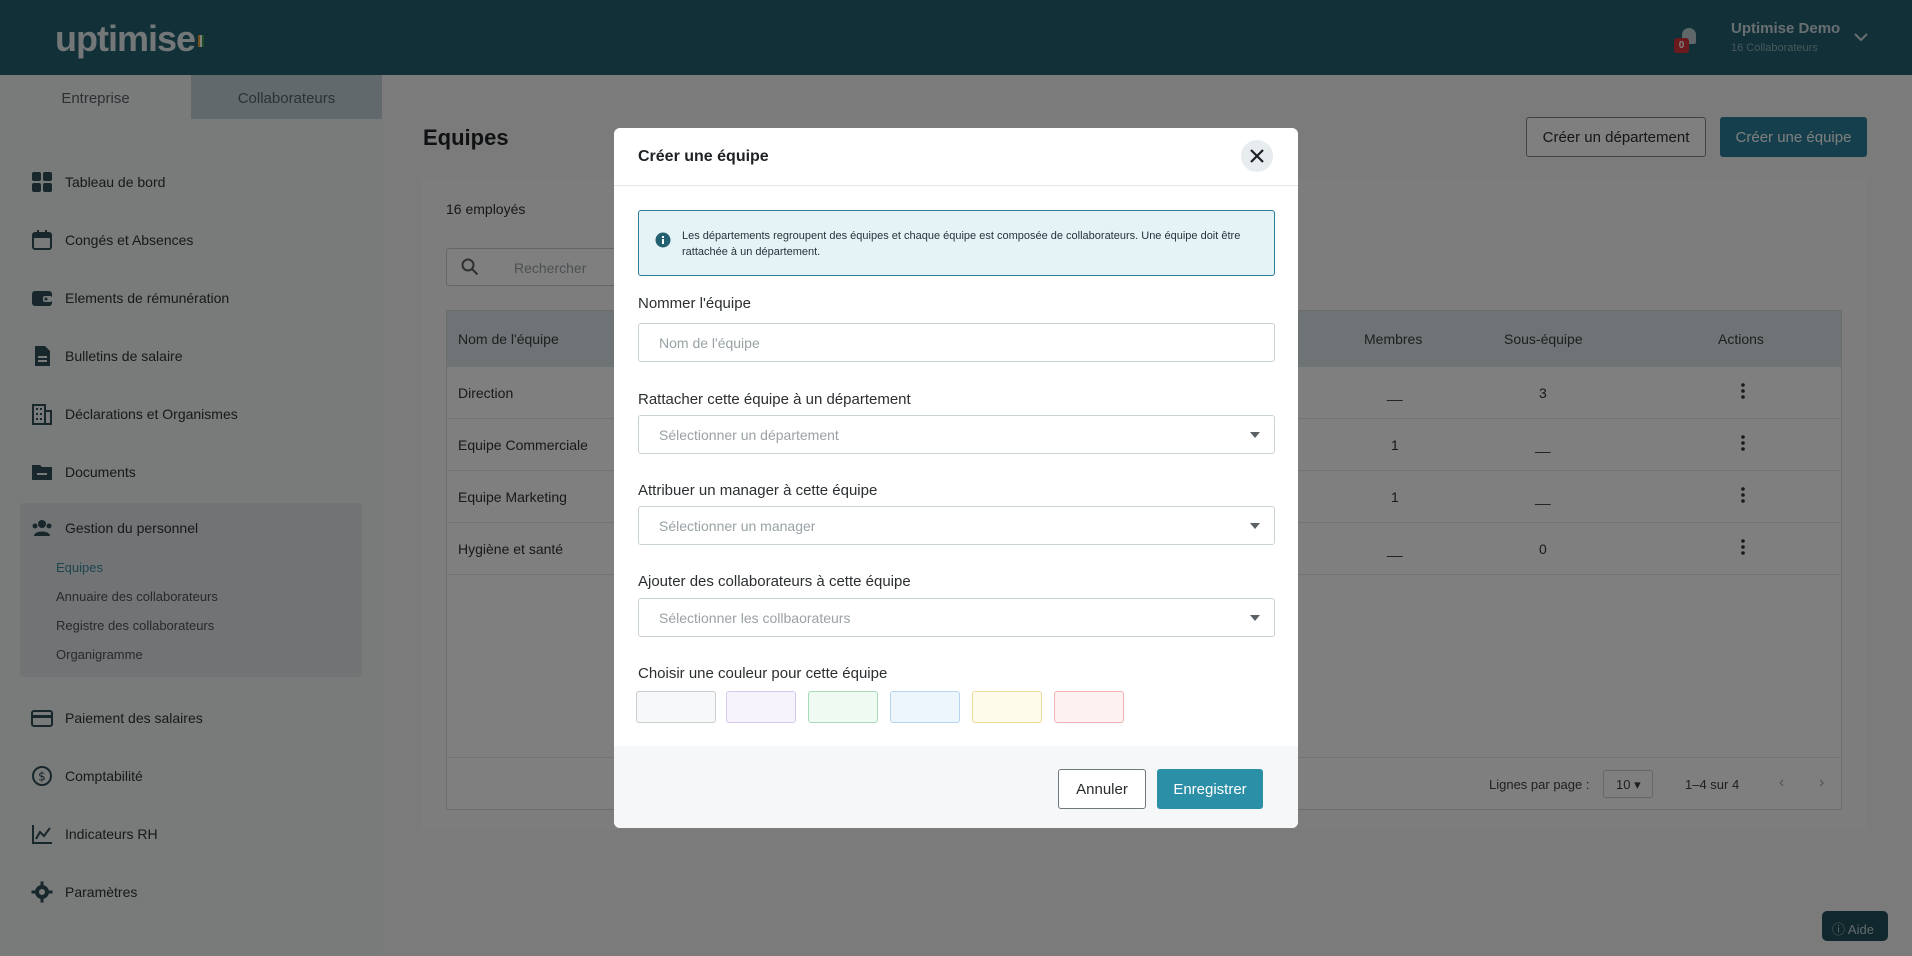  What do you see at coordinates (758, 490) in the screenshot?
I see `manager-label: Attribuer un manager à cette équipe` at bounding box center [758, 490].